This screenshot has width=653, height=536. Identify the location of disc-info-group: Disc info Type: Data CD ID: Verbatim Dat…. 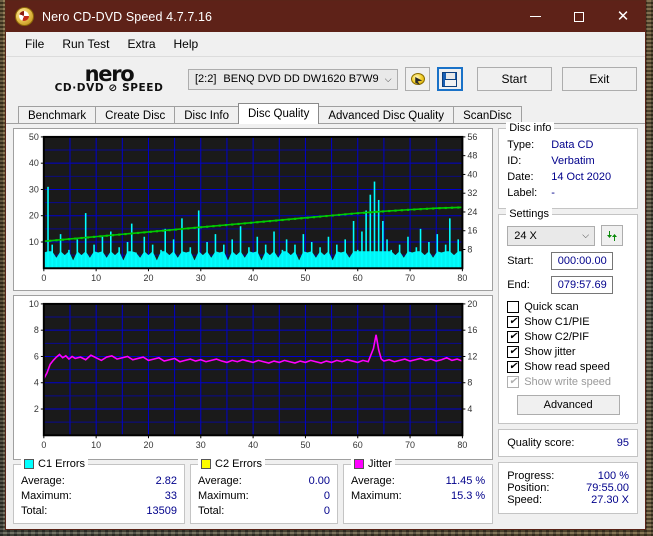
(568, 165).